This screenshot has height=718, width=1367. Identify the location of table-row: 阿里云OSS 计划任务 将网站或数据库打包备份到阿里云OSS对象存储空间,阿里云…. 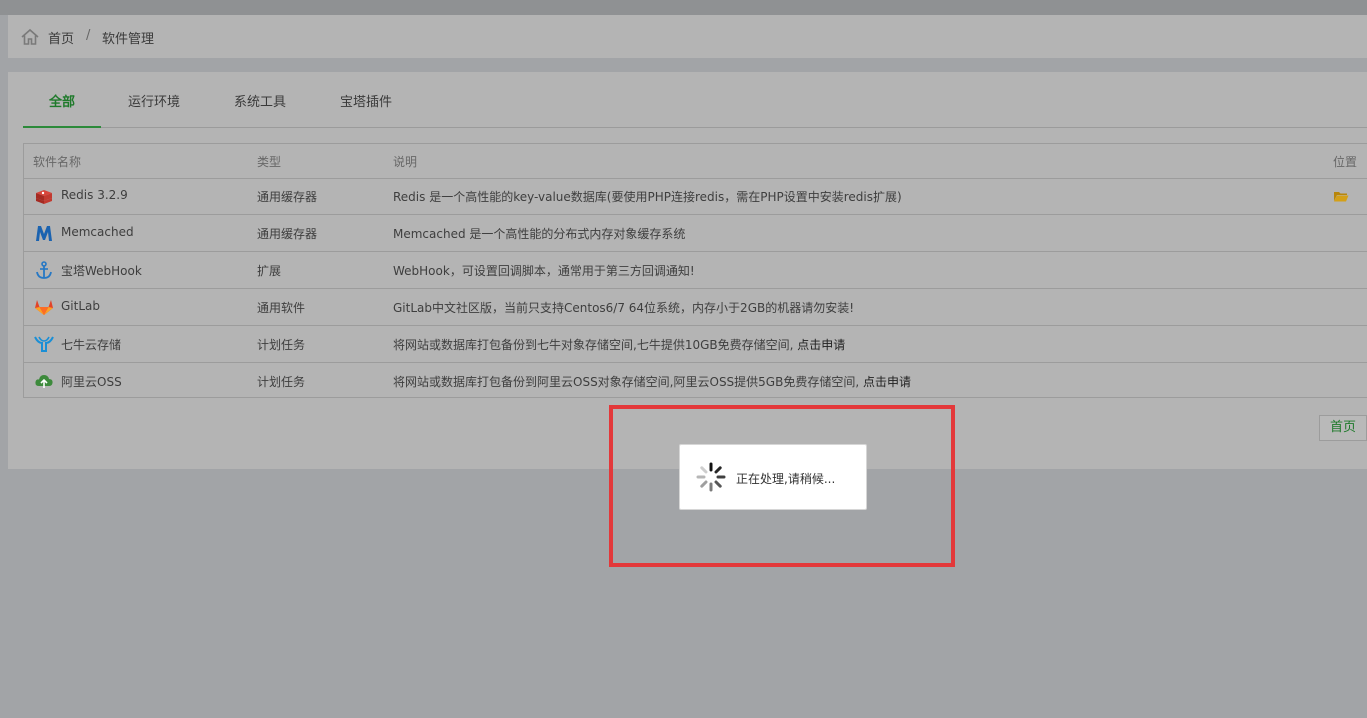
(695, 381).